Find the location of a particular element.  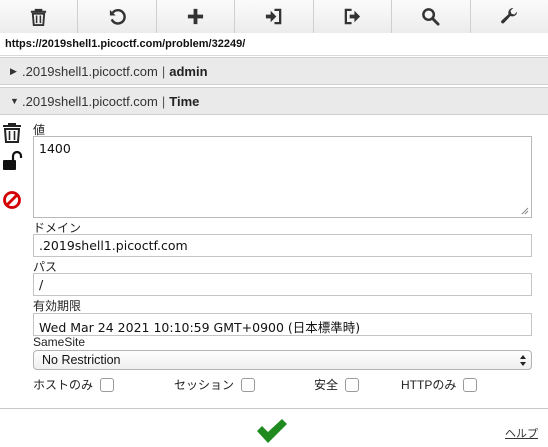

search-button is located at coordinates (431, 16).